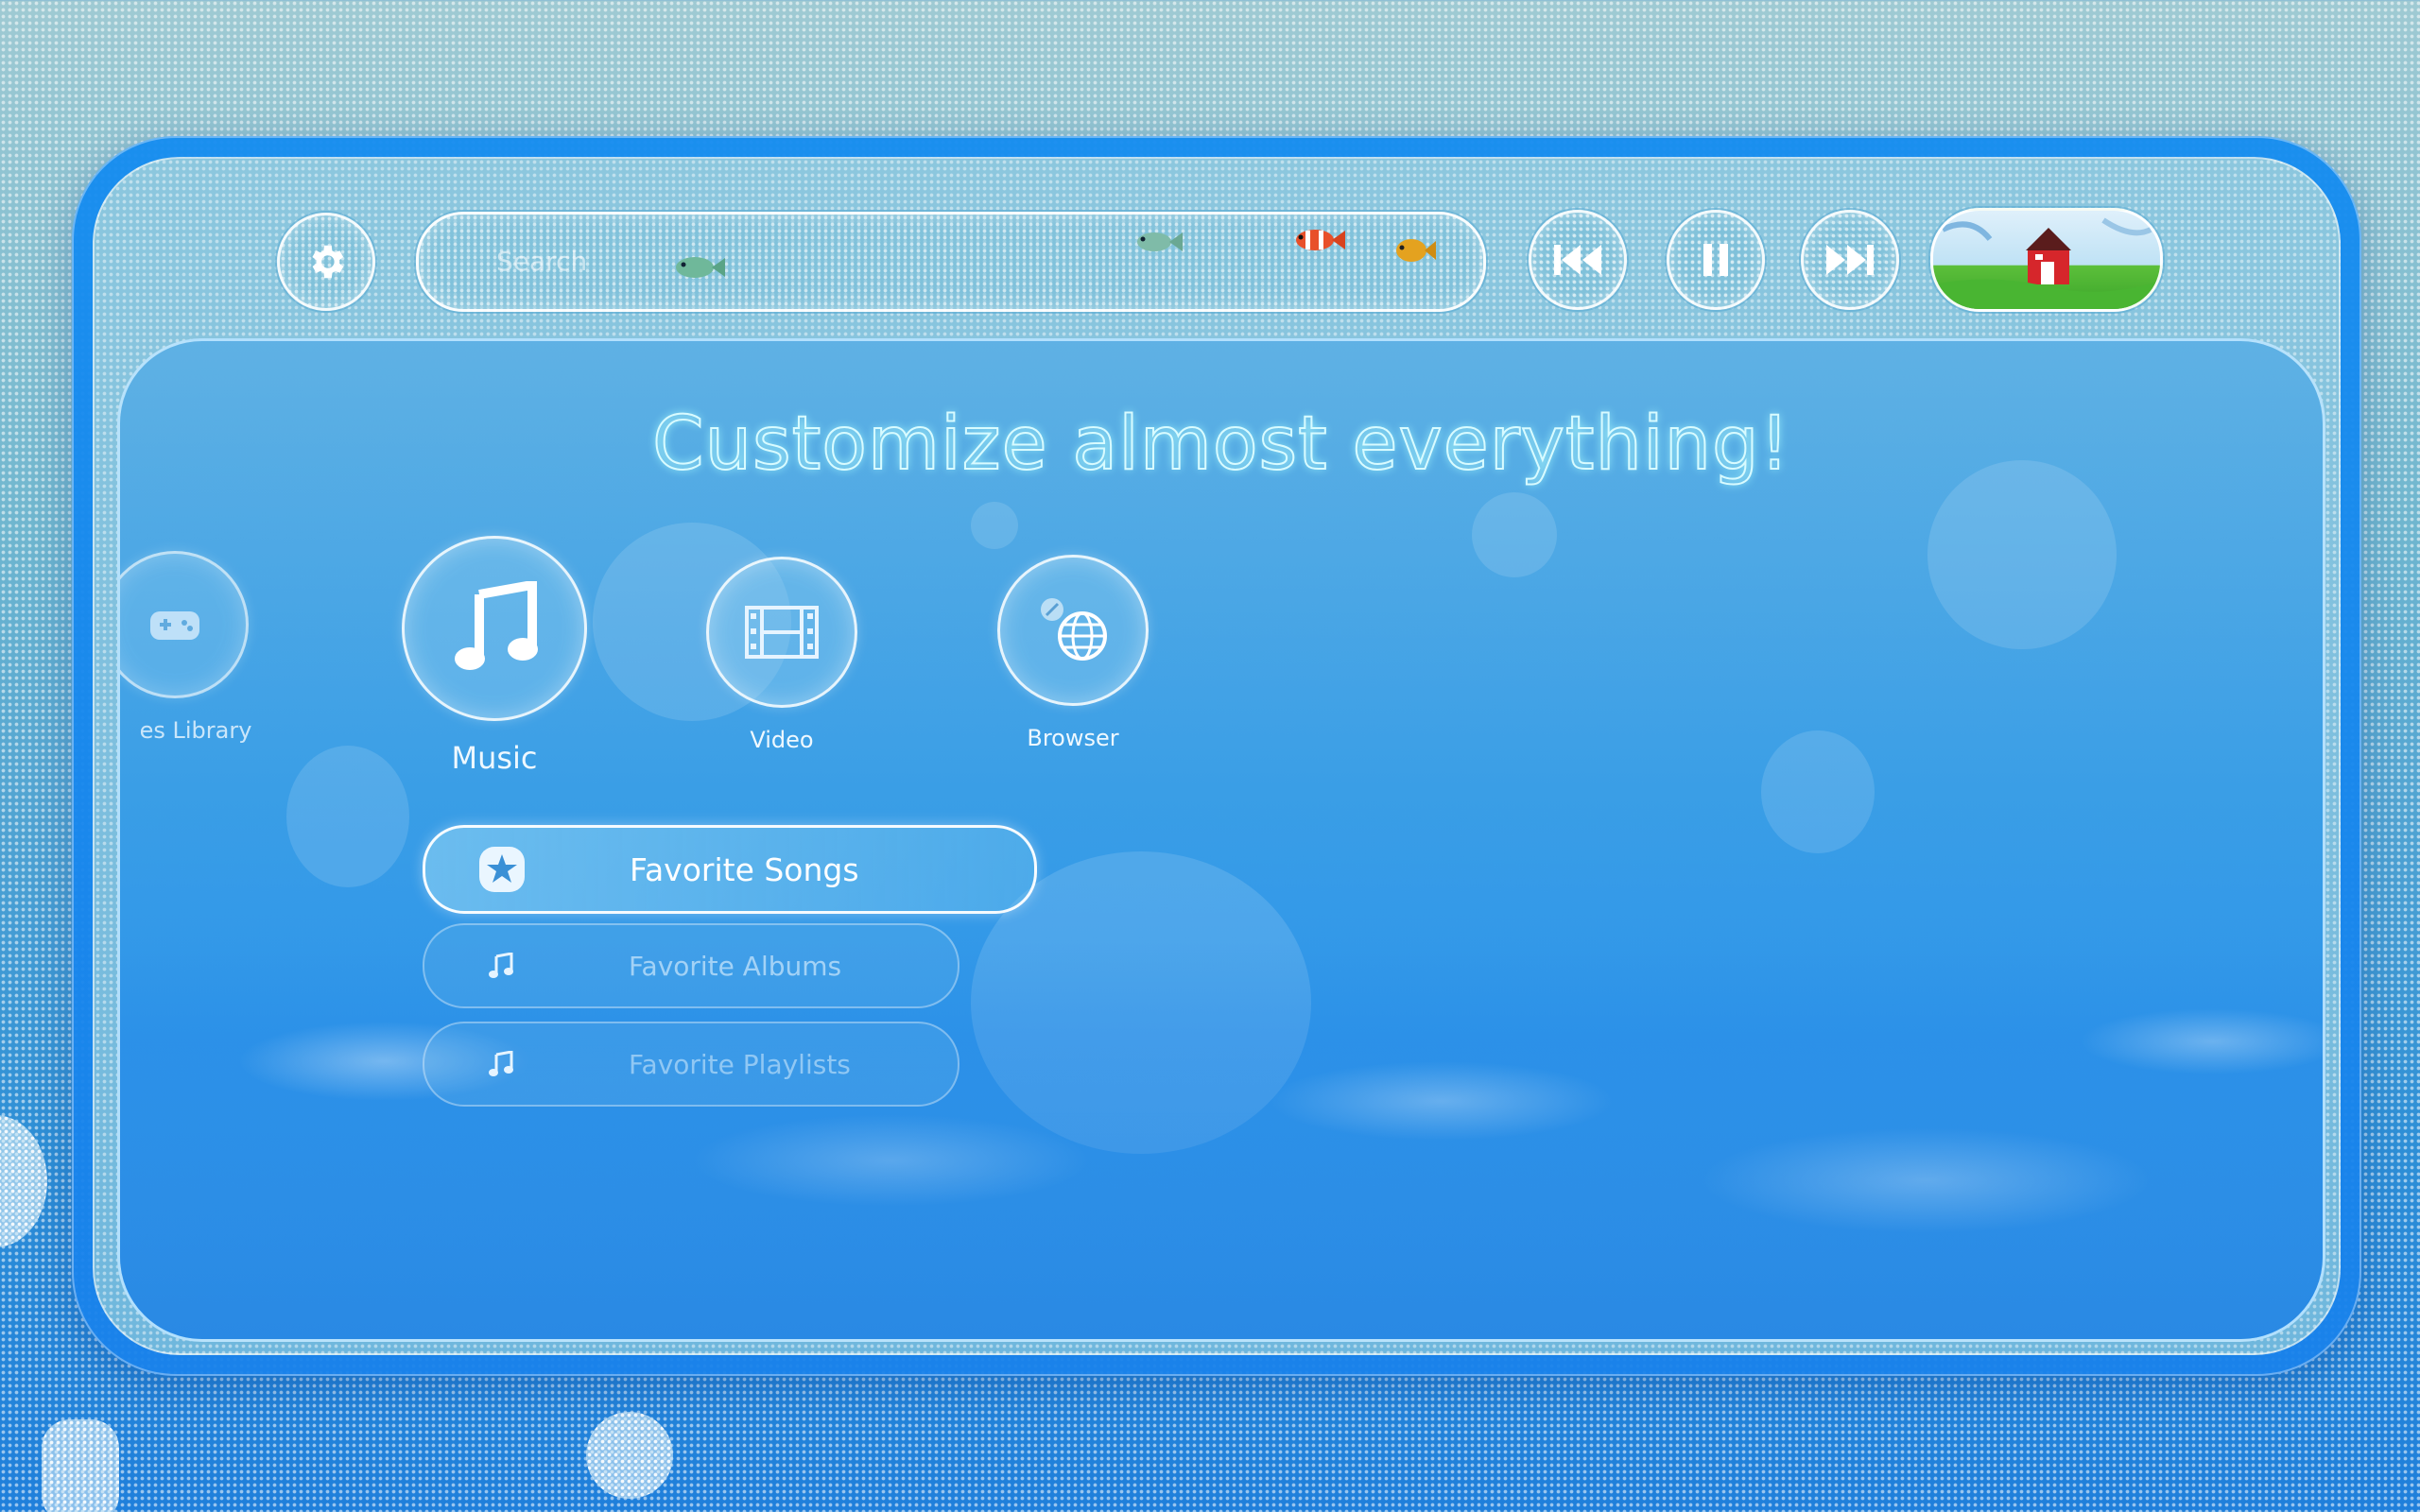  Describe the element at coordinates (195, 730) in the screenshot. I see `category-label: es Library` at that location.